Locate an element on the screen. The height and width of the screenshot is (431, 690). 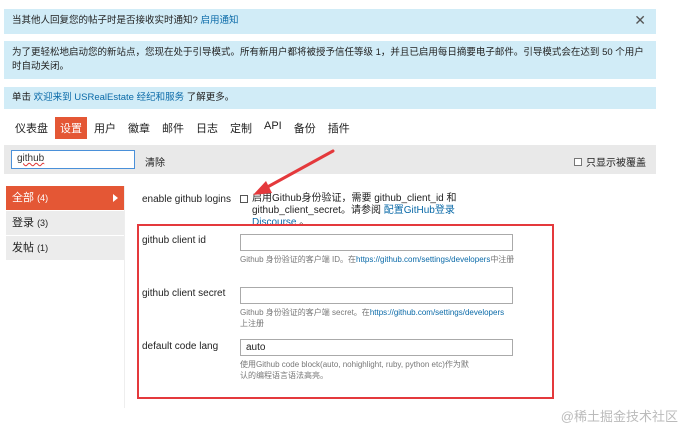
welcome-suffix: 了解更多。 is located at coordinates (210, 97).